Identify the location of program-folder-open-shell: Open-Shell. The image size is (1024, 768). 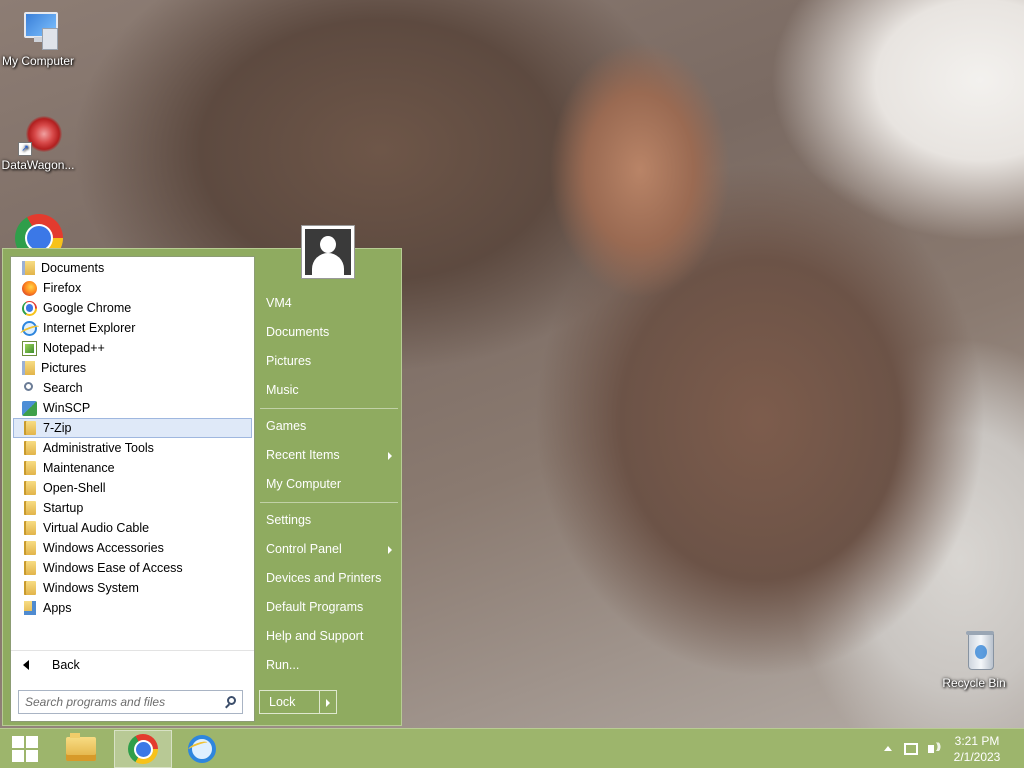
(132, 488).